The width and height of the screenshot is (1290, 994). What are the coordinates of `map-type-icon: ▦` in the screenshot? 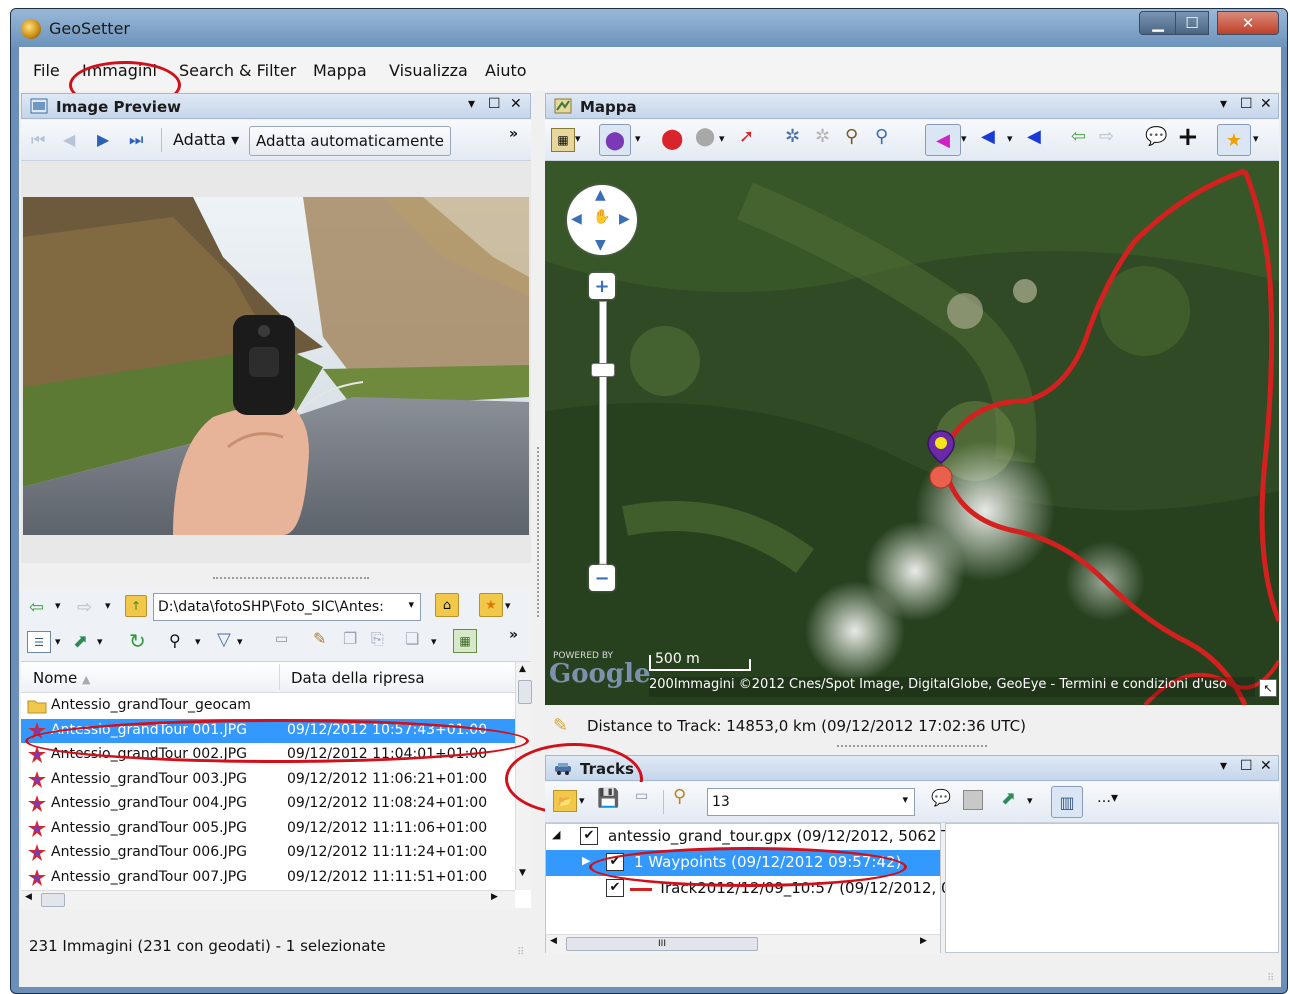 It's located at (563, 140).